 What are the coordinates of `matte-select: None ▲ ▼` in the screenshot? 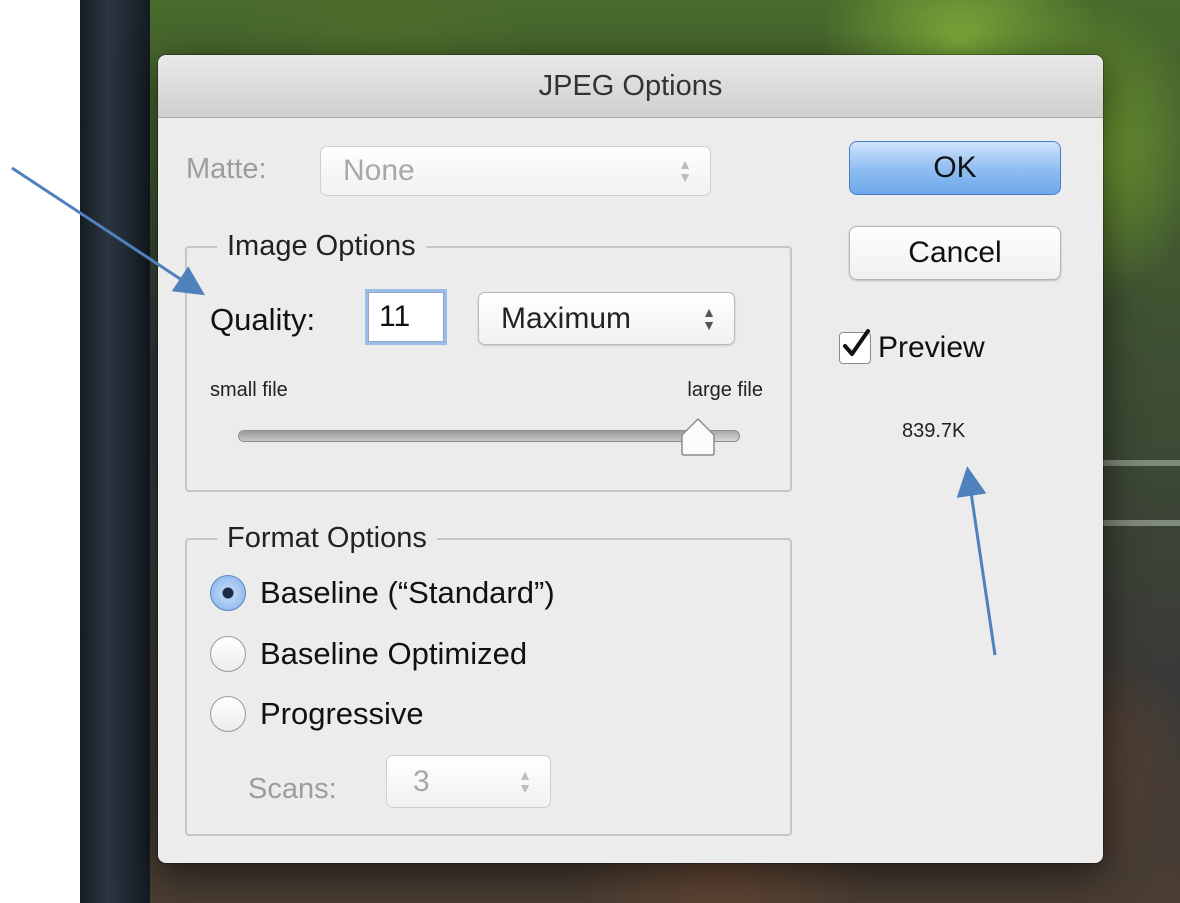 It's located at (515, 171).